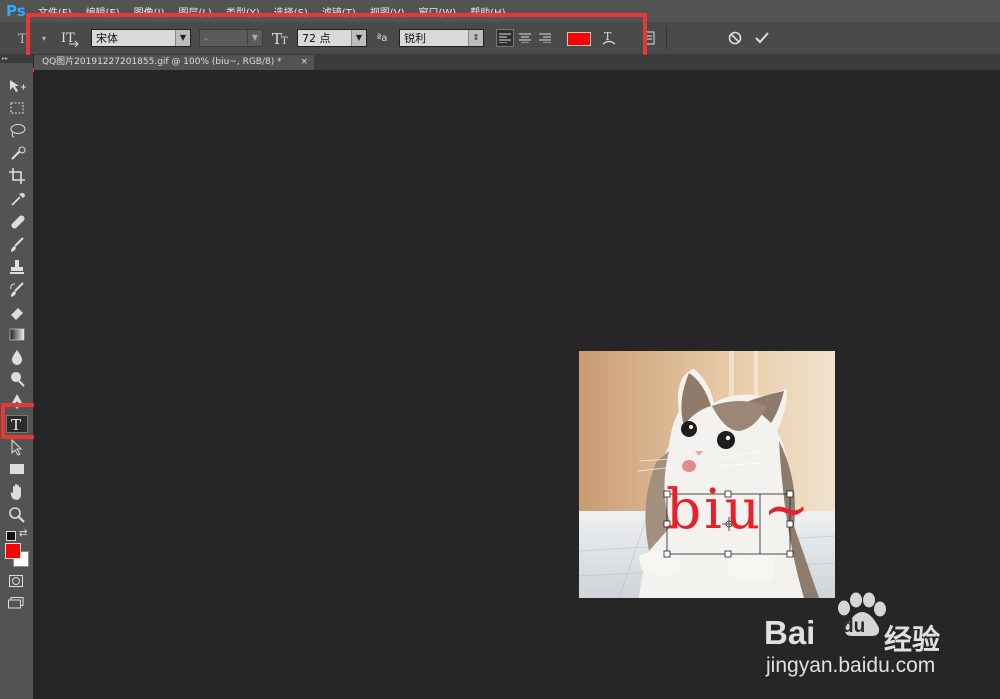  I want to click on checkmark-icon, so click(762, 38).